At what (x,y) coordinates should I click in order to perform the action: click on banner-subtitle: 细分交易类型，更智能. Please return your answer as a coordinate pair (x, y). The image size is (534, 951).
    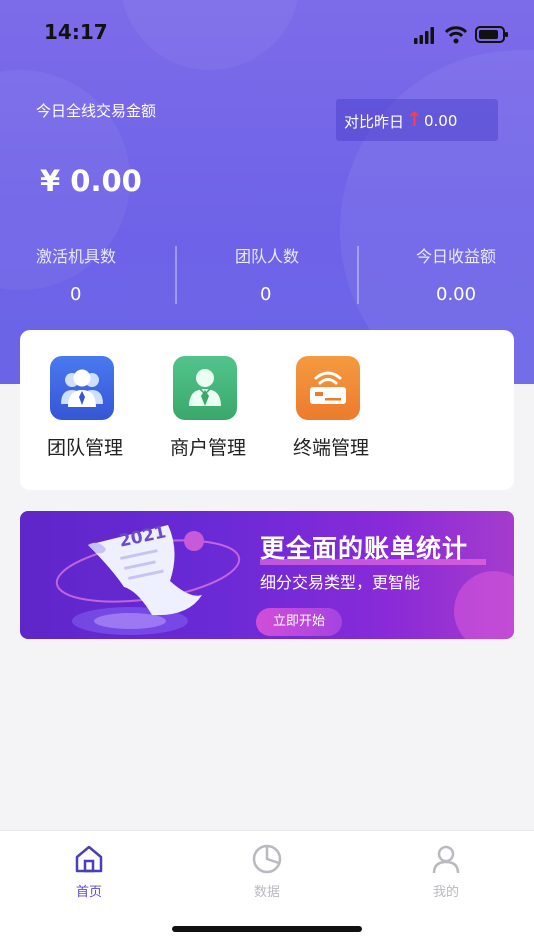
    Looking at the image, I should click on (340, 582).